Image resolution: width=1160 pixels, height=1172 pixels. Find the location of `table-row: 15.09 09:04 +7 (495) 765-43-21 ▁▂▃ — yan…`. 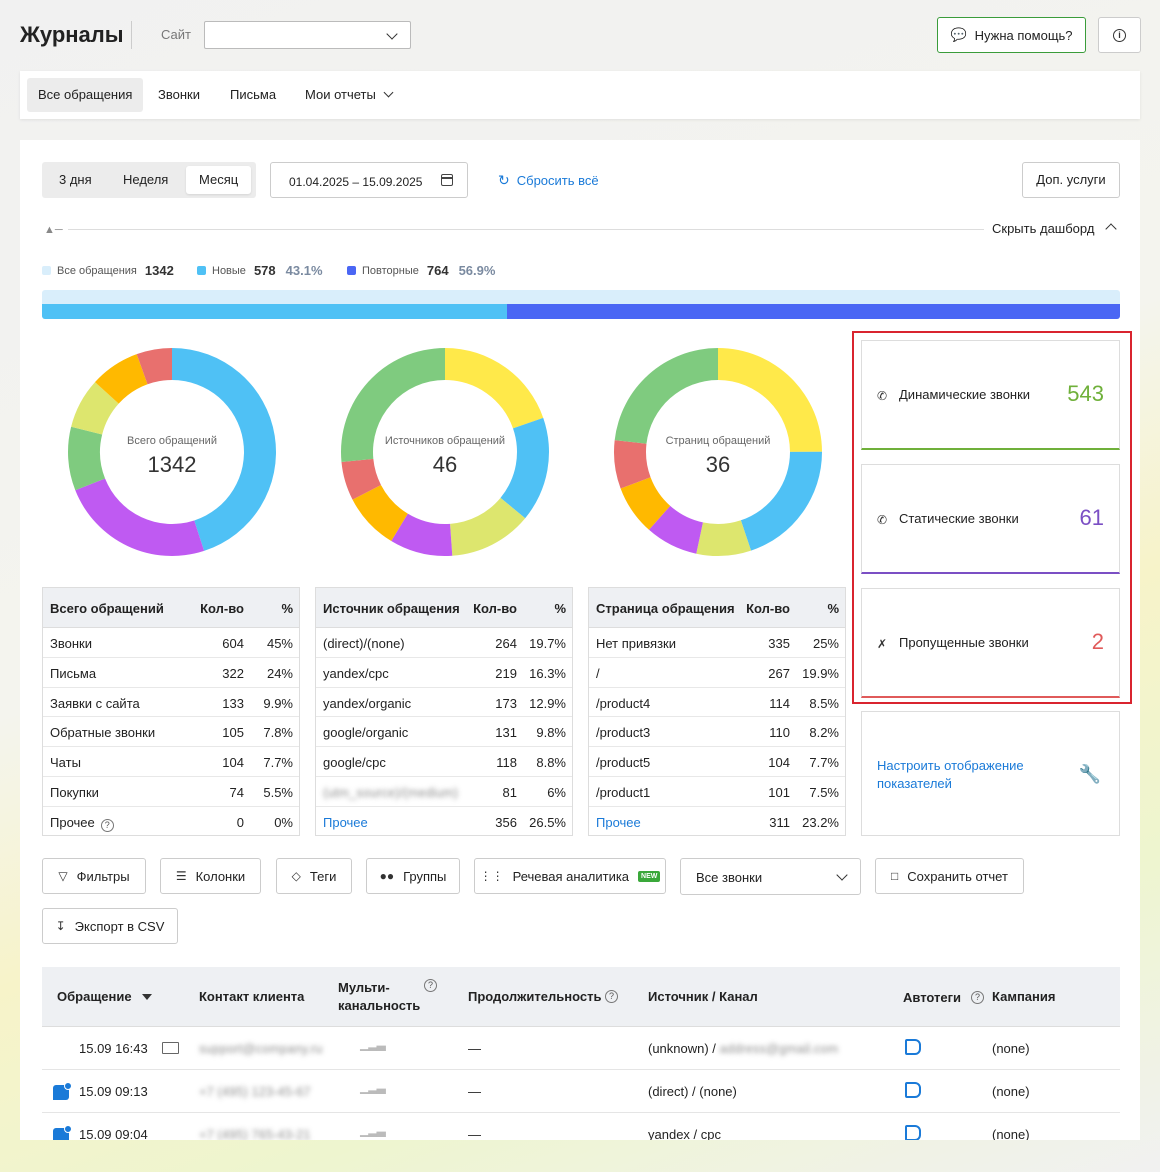

table-row: 15.09 09:04 +7 (495) 765-43-21 ▁▂▃ — yan… is located at coordinates (581, 1126).